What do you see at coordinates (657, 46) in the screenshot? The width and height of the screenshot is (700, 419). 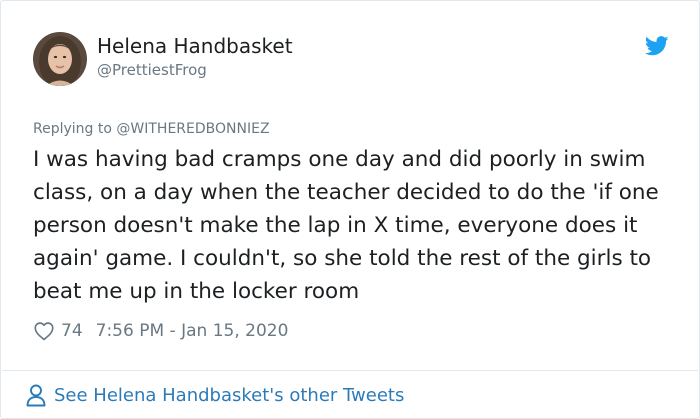 I see `twitter-bird-icon` at bounding box center [657, 46].